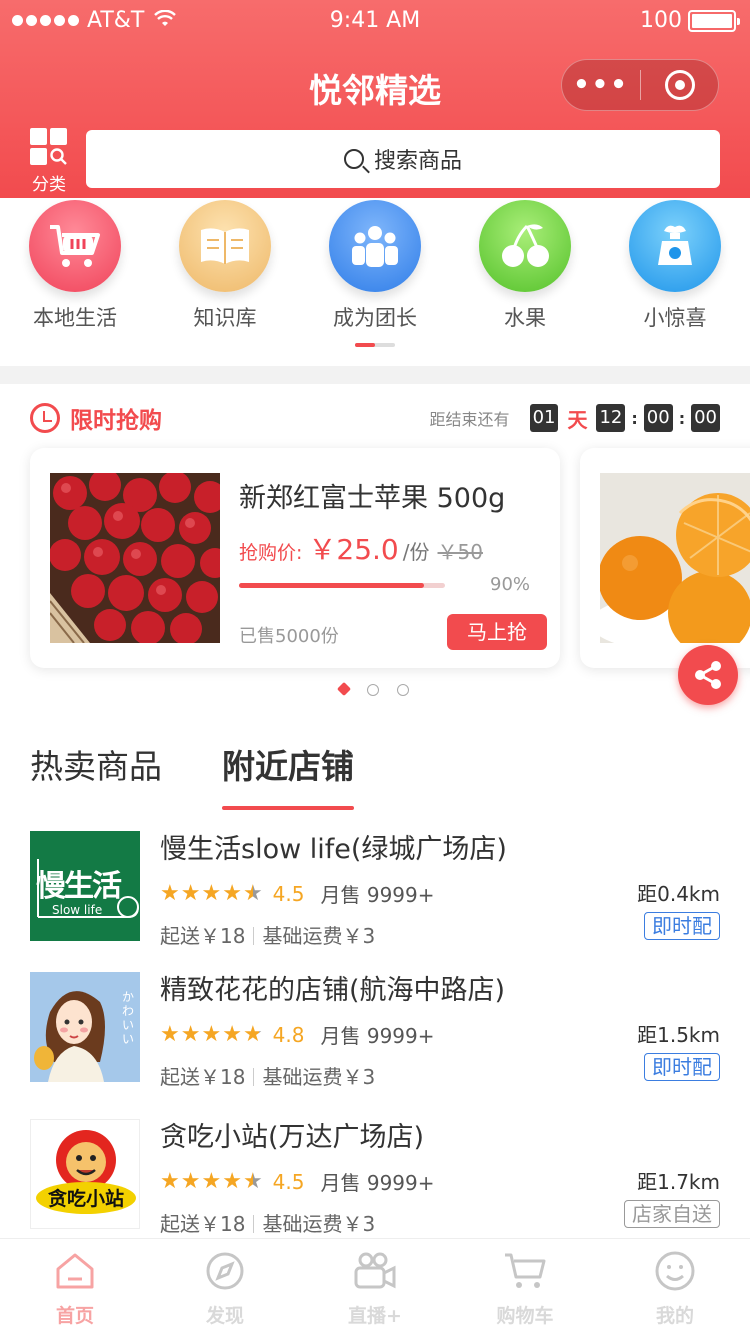  What do you see at coordinates (49, 147) in the screenshot?
I see `category-grid-icon` at bounding box center [49, 147].